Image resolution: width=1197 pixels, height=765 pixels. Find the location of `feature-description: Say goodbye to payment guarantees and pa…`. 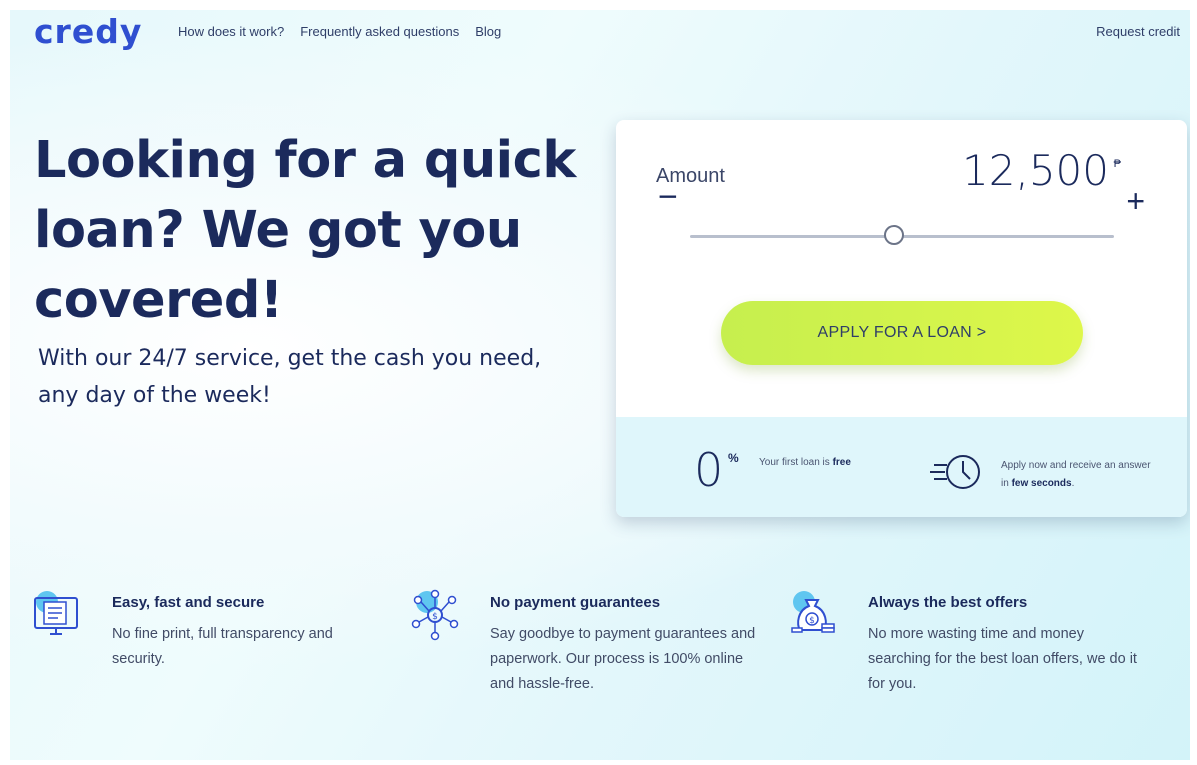

feature-description: Say goodbye to payment guarantees and pa… is located at coordinates (623, 659).